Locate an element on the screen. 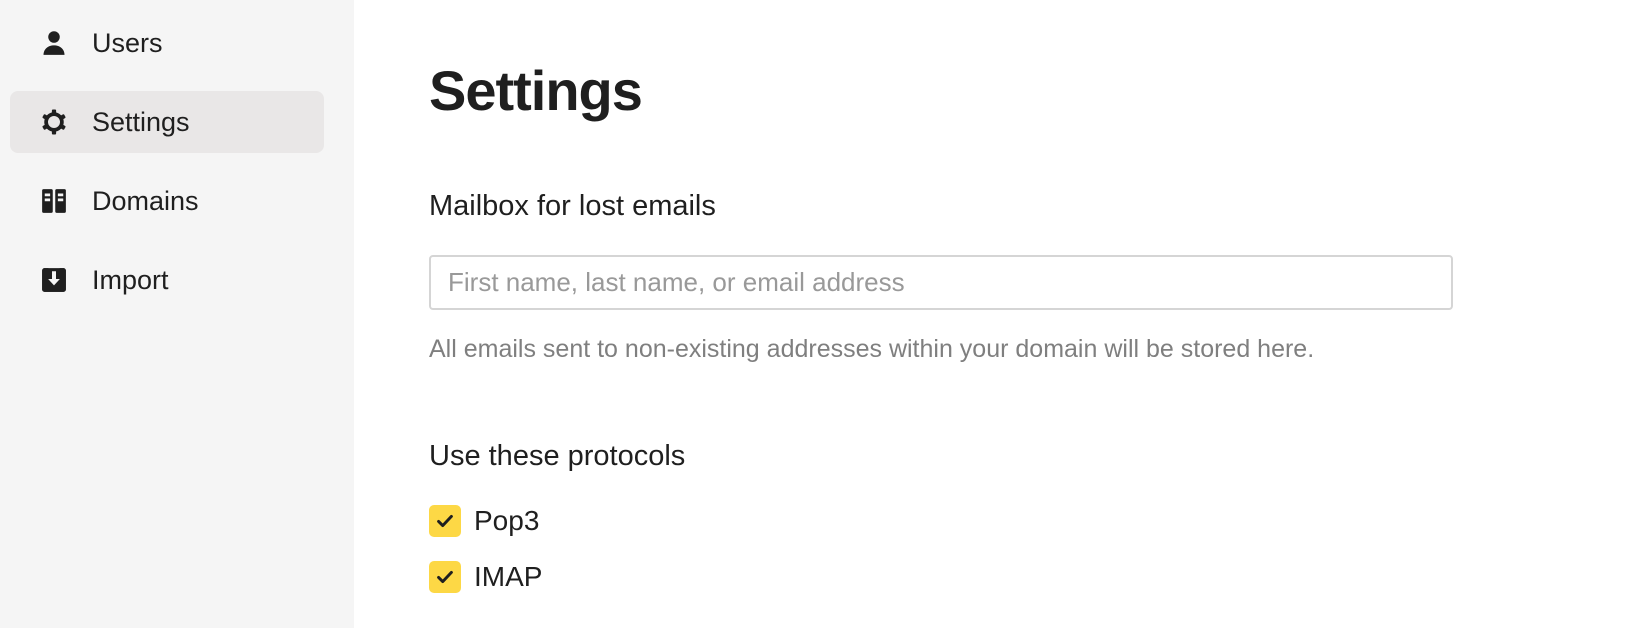 The image size is (1650, 628). user-icon is located at coordinates (54, 43).